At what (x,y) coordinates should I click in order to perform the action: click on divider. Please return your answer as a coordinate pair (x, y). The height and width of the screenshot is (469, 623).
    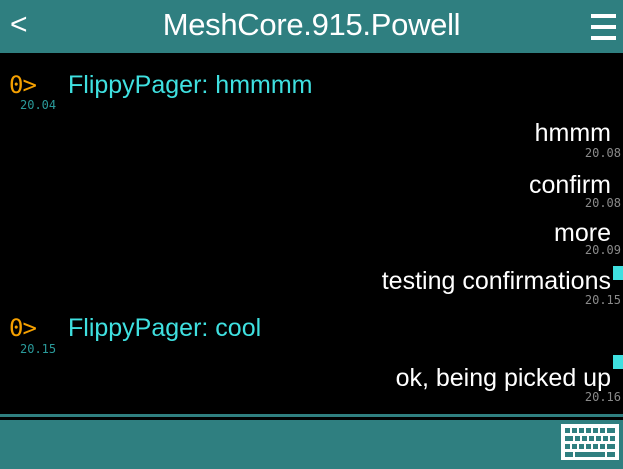
    Looking at the image, I should click on (311, 415).